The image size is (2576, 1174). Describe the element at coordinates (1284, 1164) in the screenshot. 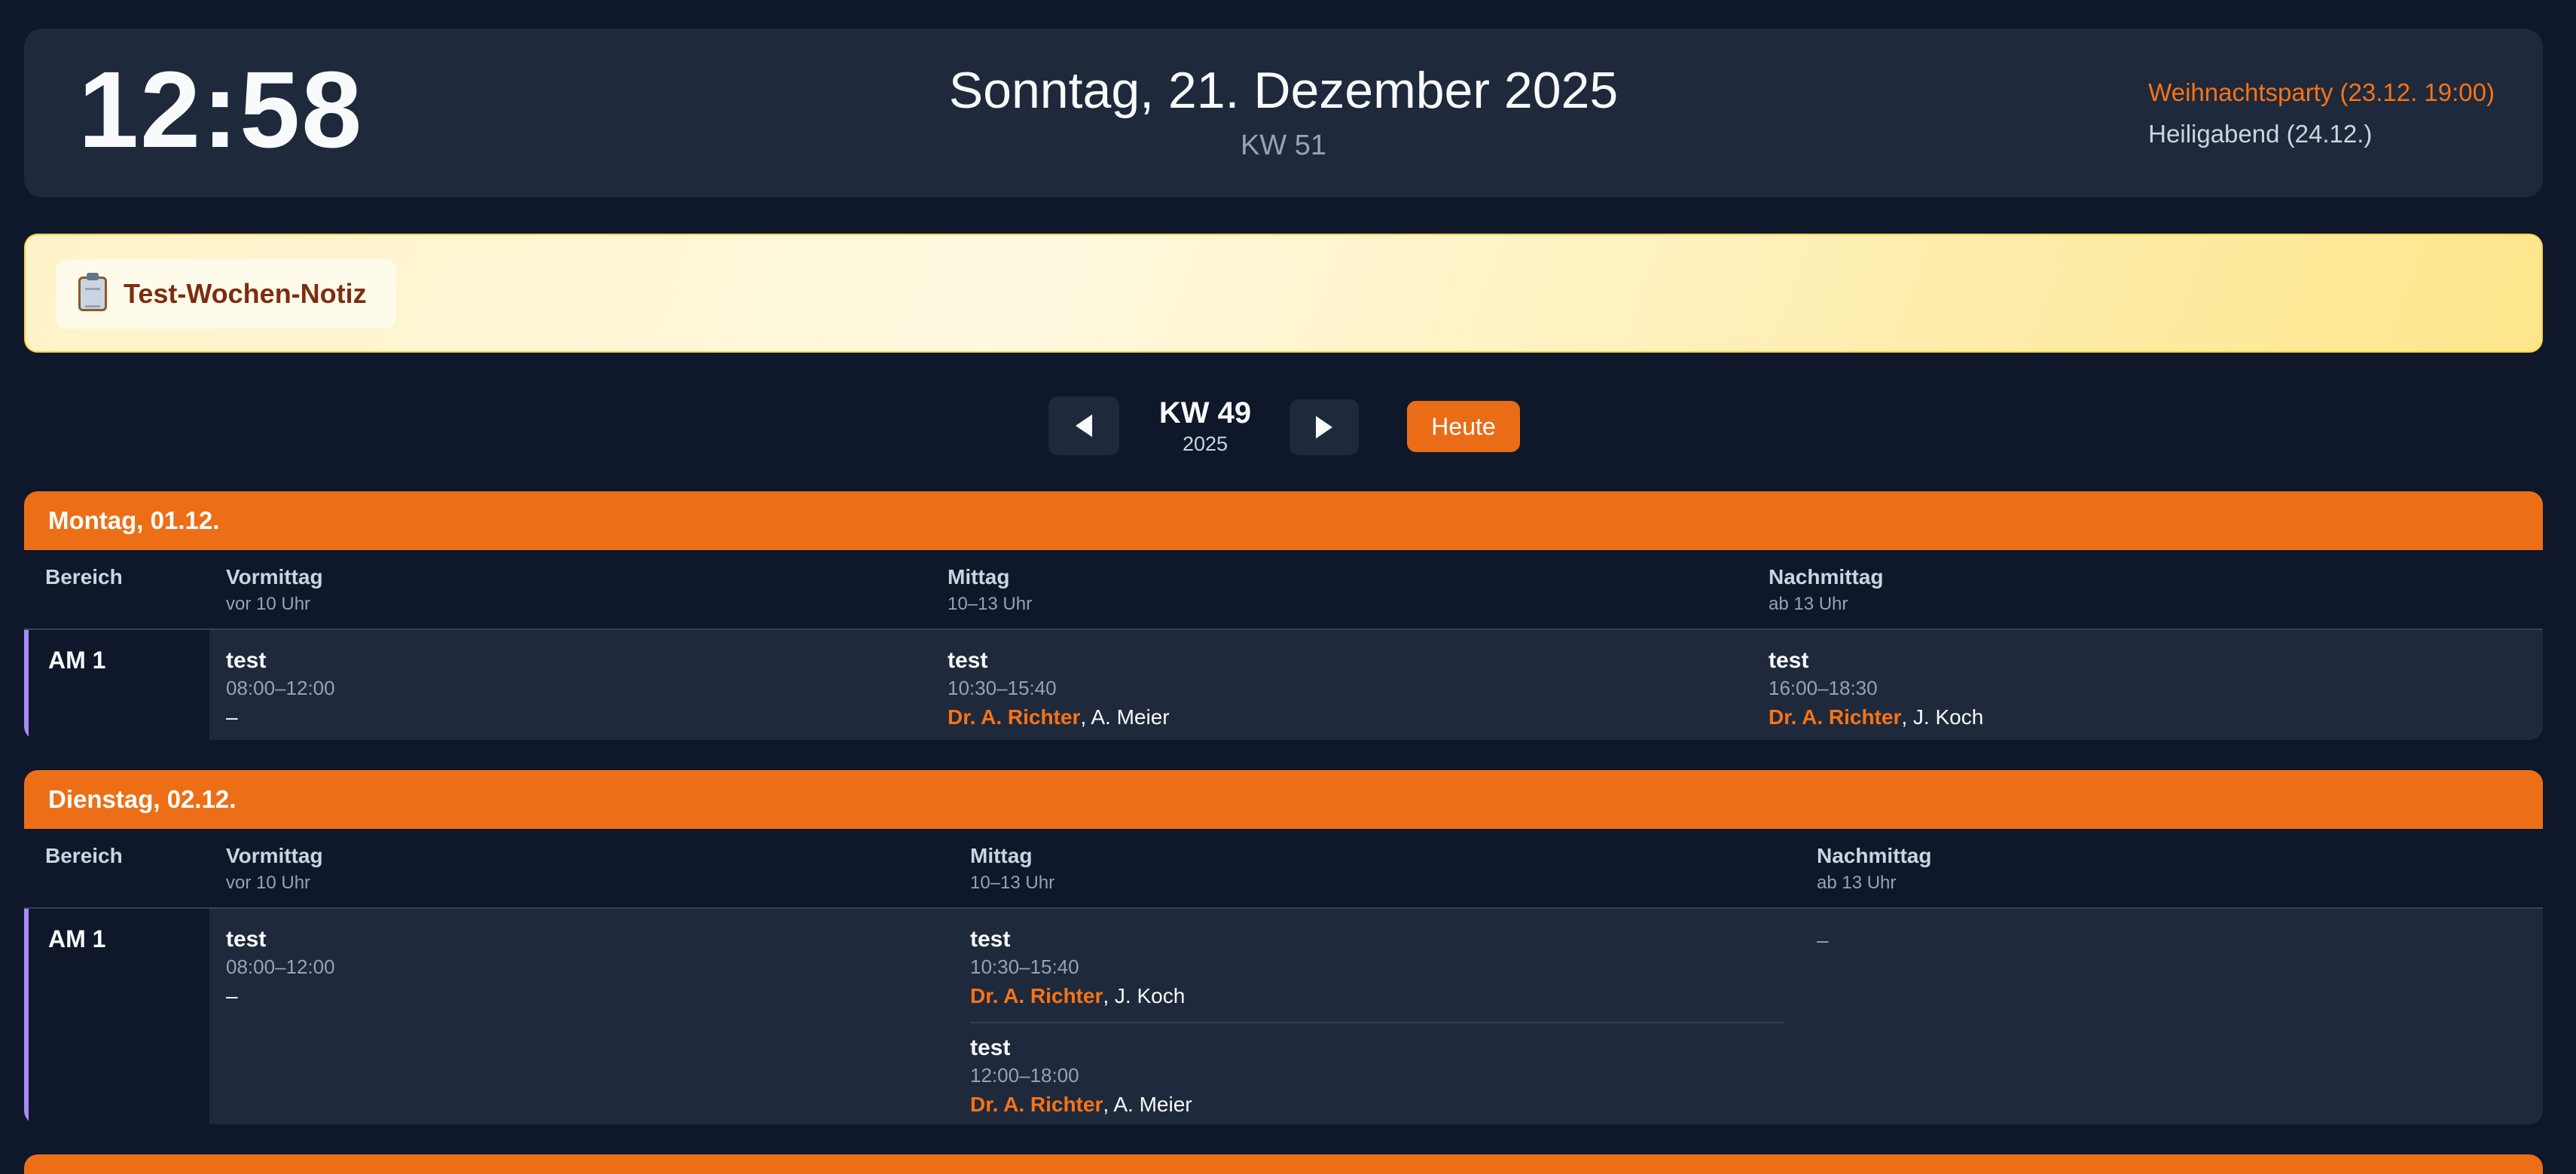

I see `next-day-header` at that location.